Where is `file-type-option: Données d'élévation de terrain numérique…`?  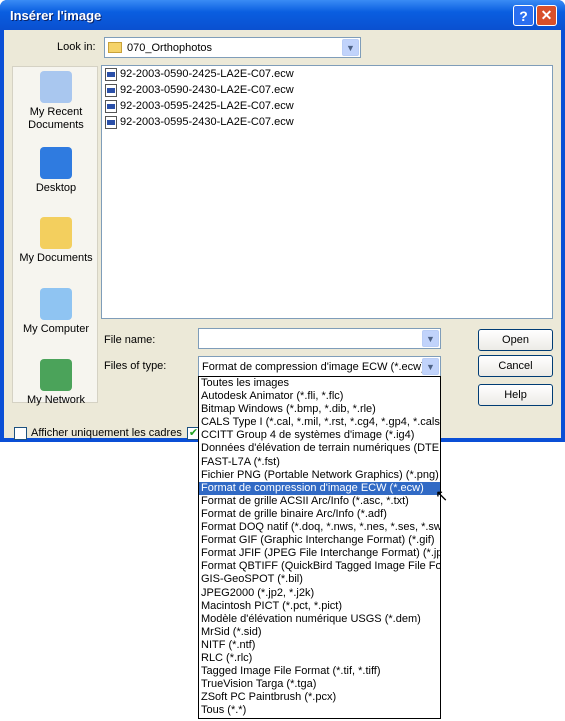
file-type-option: Données d'élévation de terrain numérique… is located at coordinates (319, 448).